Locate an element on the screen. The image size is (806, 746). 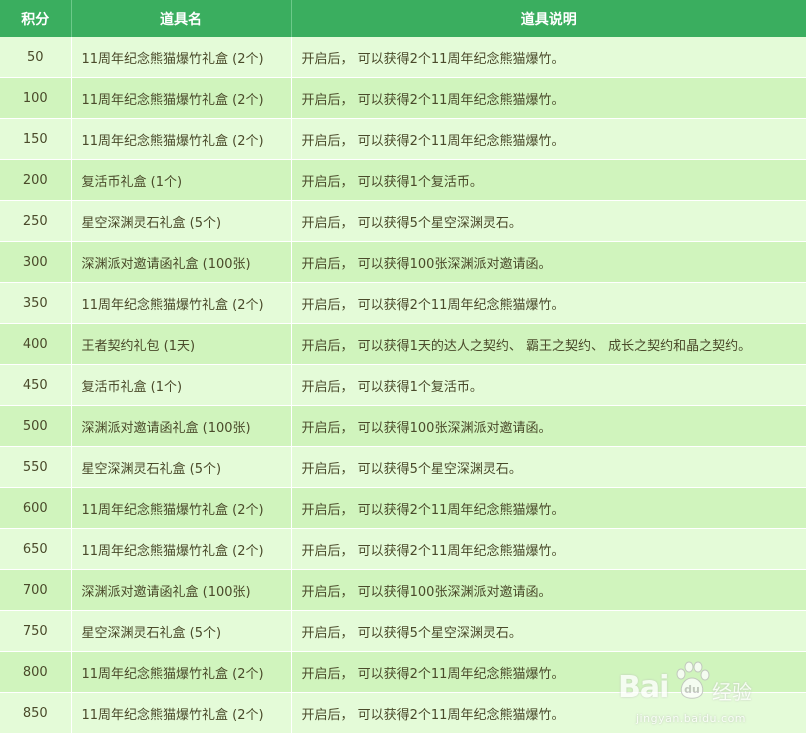
table-row: 550 星空深渊灵石礼盒 (5个) 开启后， 可以获得5个星空深渊灵石。 is located at coordinates (403, 467).